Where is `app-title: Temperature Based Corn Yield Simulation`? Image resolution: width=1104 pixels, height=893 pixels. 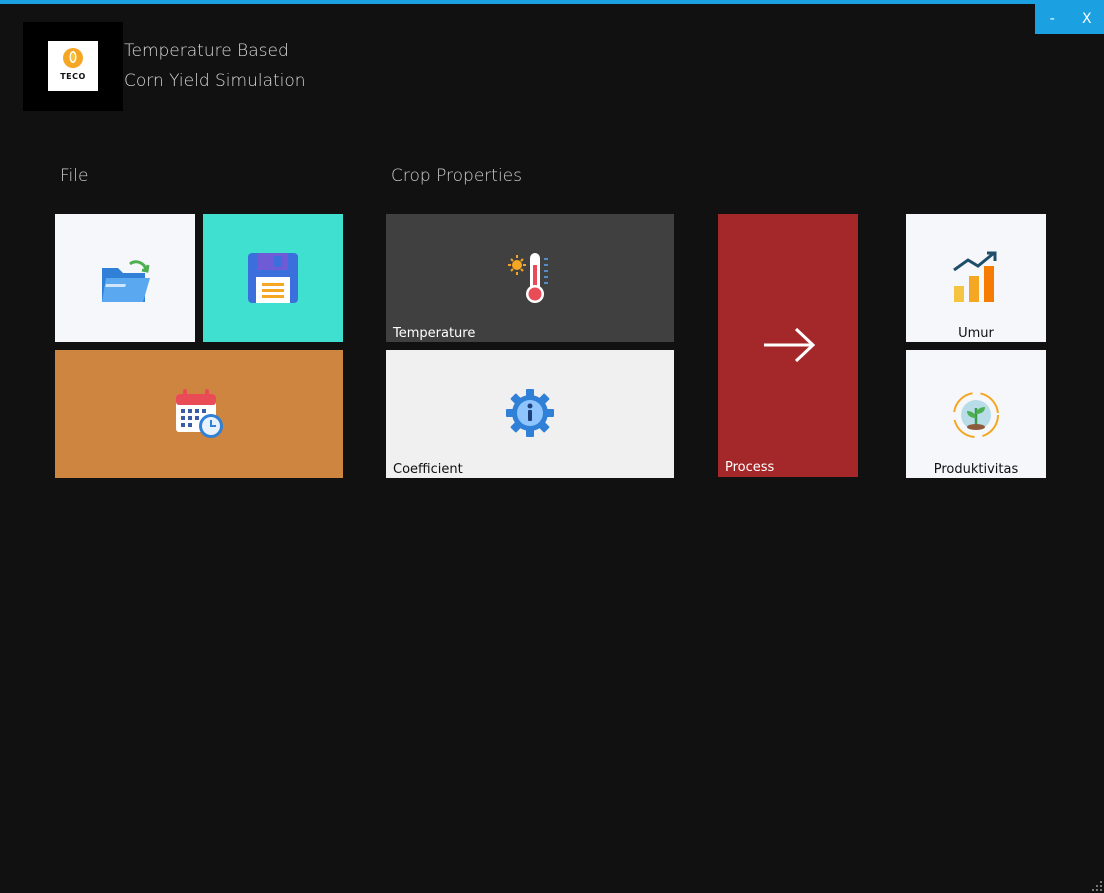
app-title: Temperature Based Corn Yield Simulation is located at coordinates (215, 66).